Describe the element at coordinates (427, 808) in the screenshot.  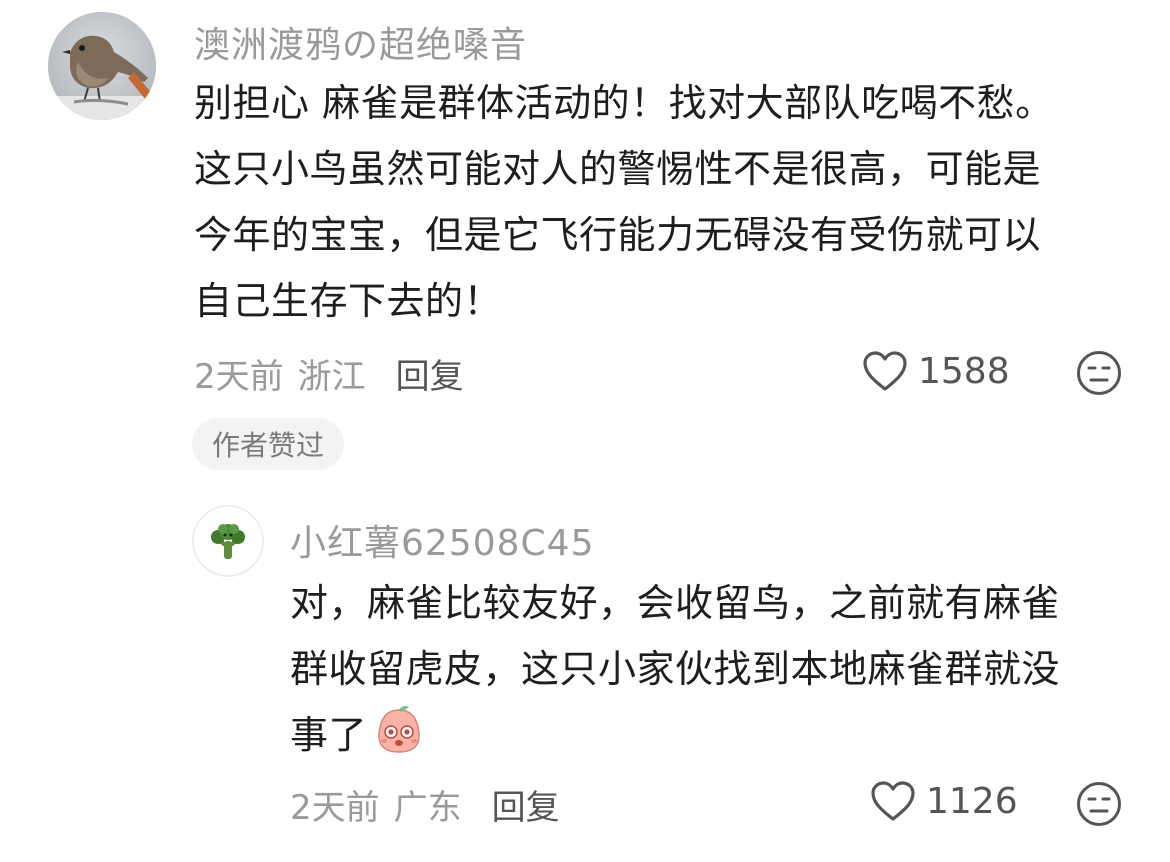
I see `comment-location: 广东` at that location.